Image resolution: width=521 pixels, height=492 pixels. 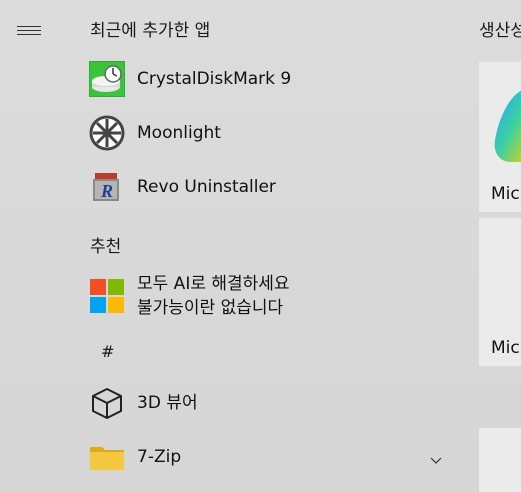 I want to click on crystaldiskmark-icon, so click(x=107, y=79).